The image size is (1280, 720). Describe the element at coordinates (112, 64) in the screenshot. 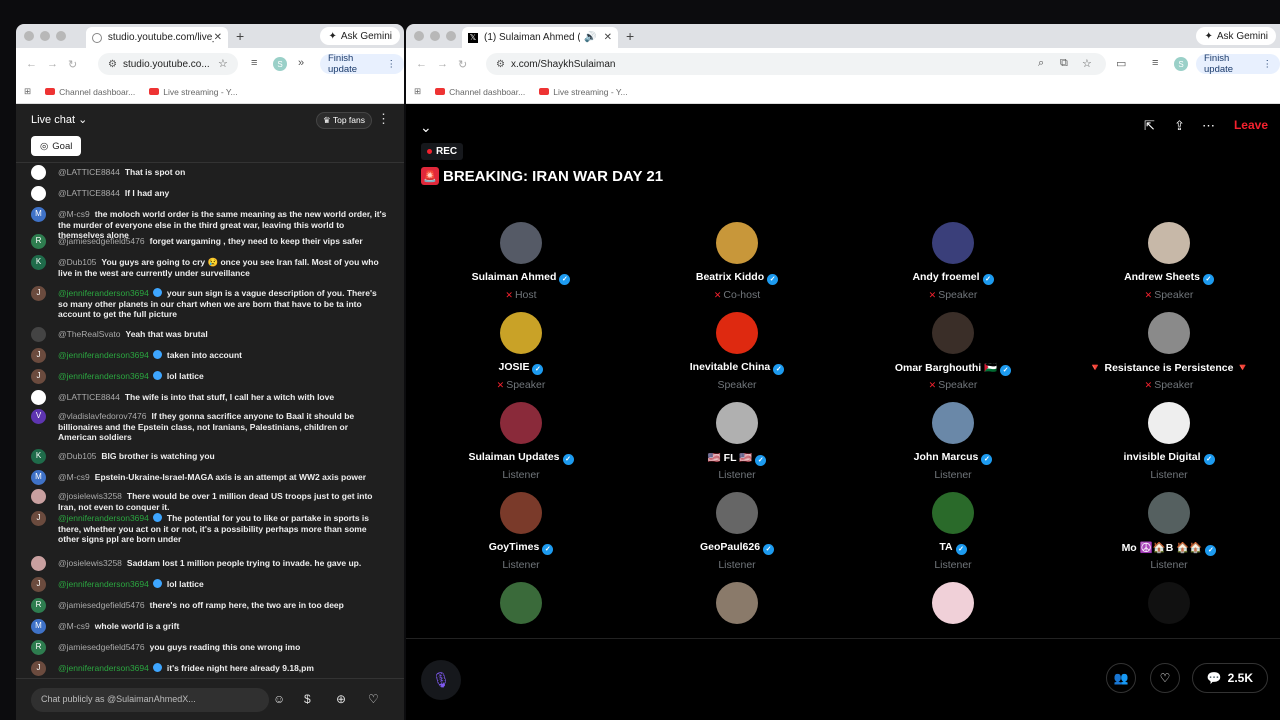

I see `site-settings-icon: ⚙` at that location.